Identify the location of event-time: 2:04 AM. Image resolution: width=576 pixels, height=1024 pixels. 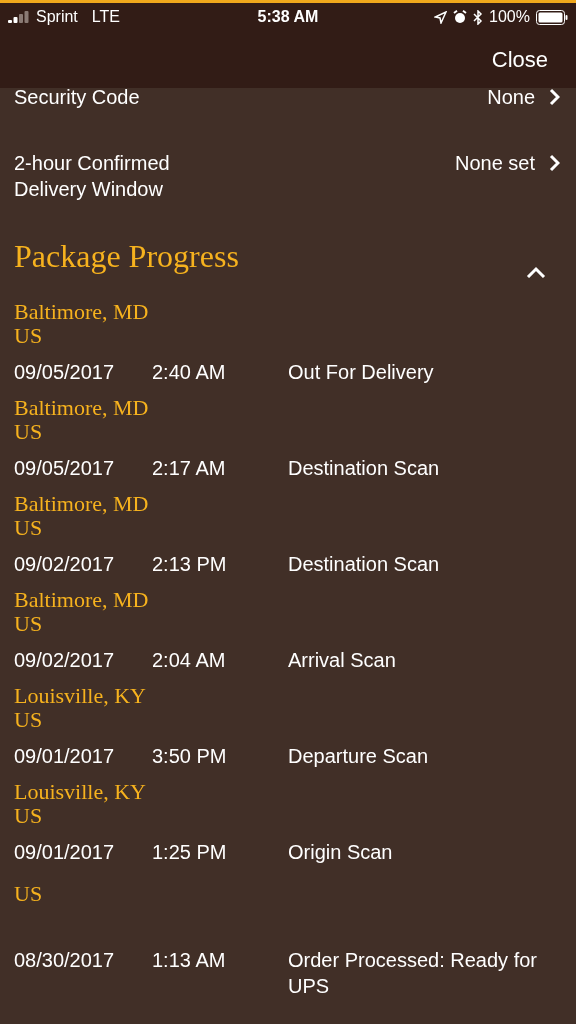
(189, 660).